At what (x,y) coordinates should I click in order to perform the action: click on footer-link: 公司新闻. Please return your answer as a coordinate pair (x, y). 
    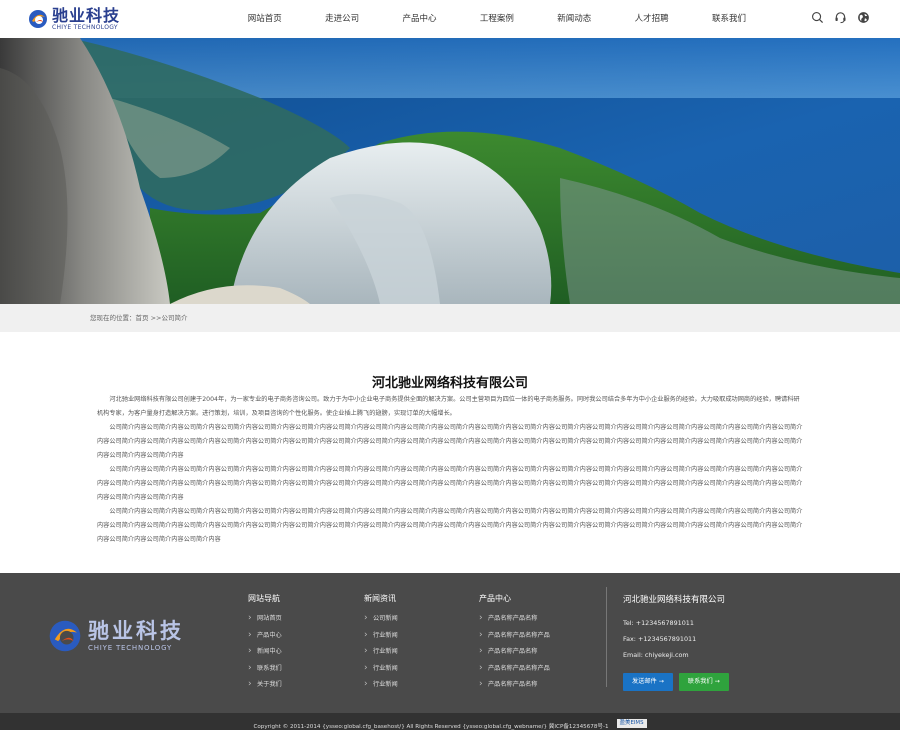
    Looking at the image, I should click on (381, 622).